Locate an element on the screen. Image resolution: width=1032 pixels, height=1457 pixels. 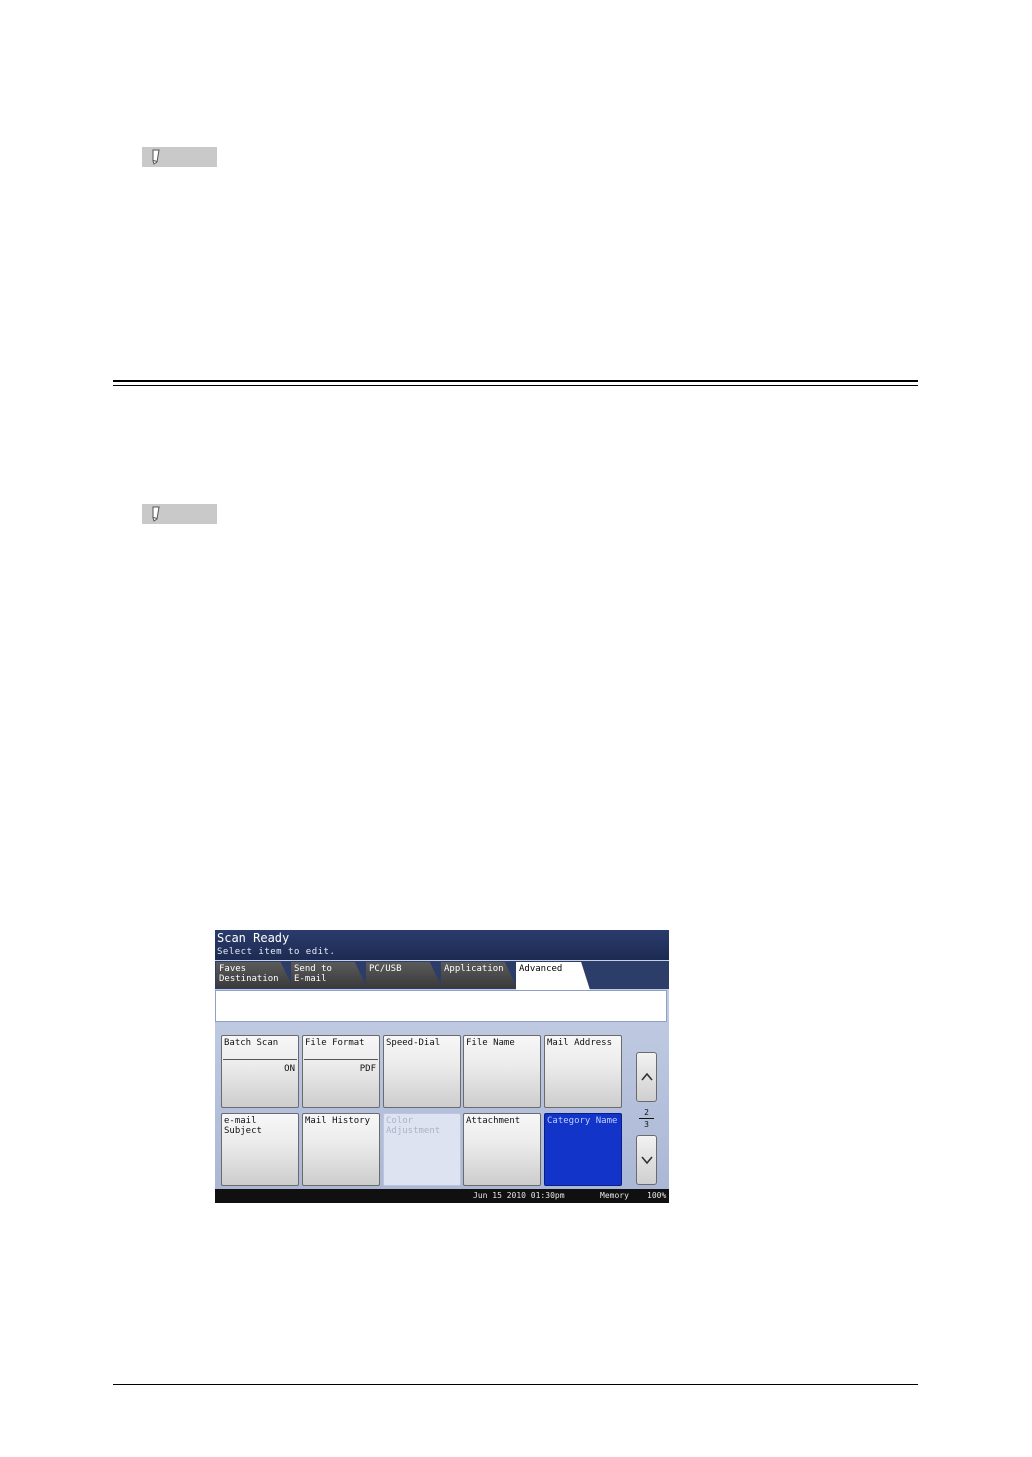
chevron-up-icon is located at coordinates (647, 1076).